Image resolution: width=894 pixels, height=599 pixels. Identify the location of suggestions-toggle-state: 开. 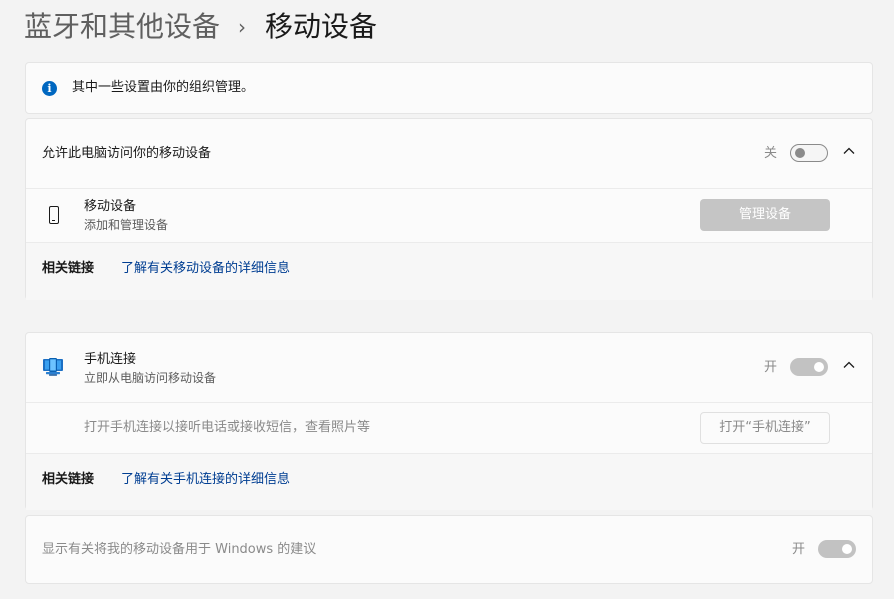
(799, 549).